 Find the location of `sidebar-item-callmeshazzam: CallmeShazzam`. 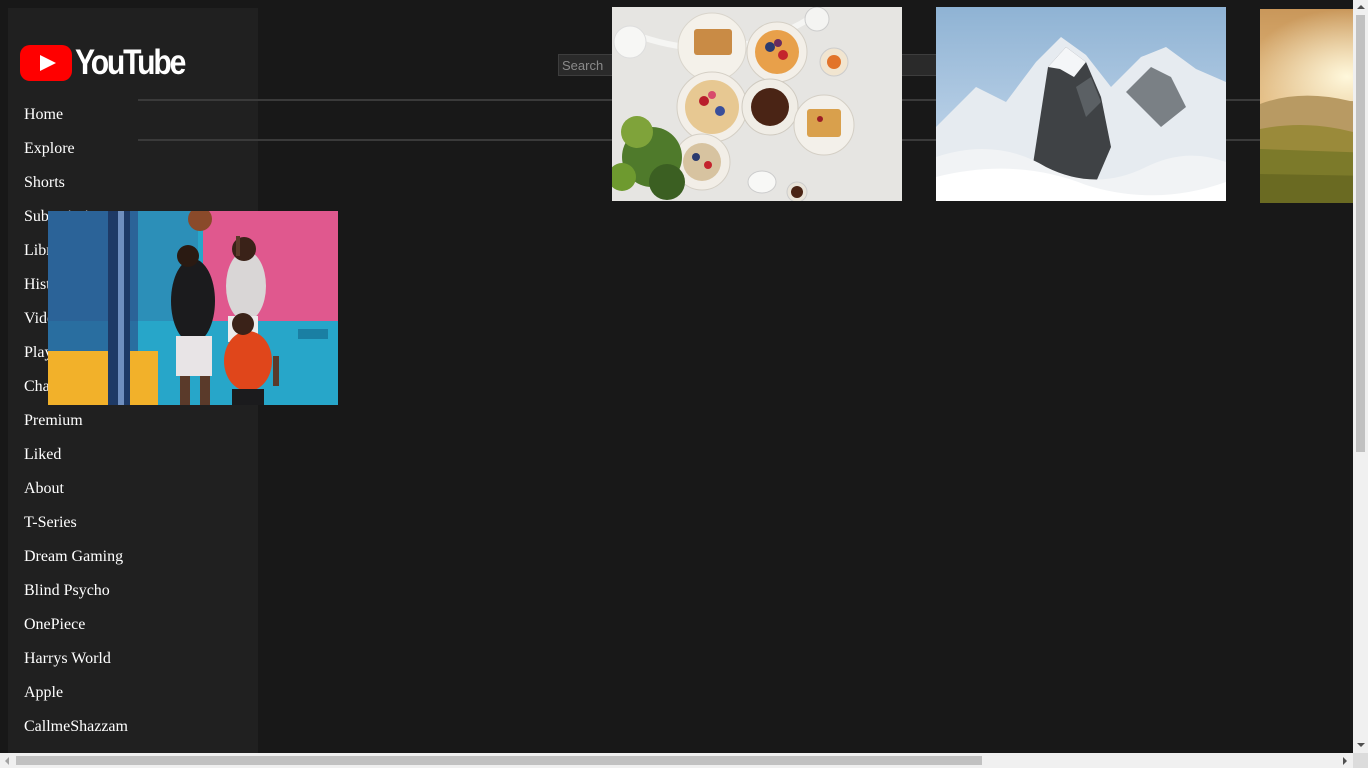

sidebar-item-callmeshazzam: CallmeShazzam is located at coordinates (76, 729).